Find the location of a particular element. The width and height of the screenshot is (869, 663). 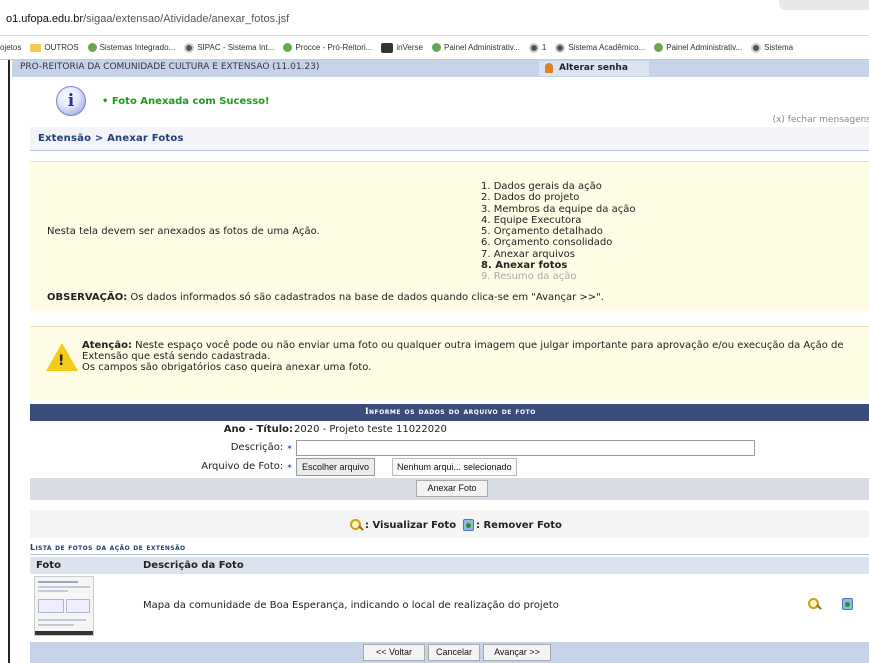

ano-titulo-label-text: Ano - Título: is located at coordinates (258, 429).